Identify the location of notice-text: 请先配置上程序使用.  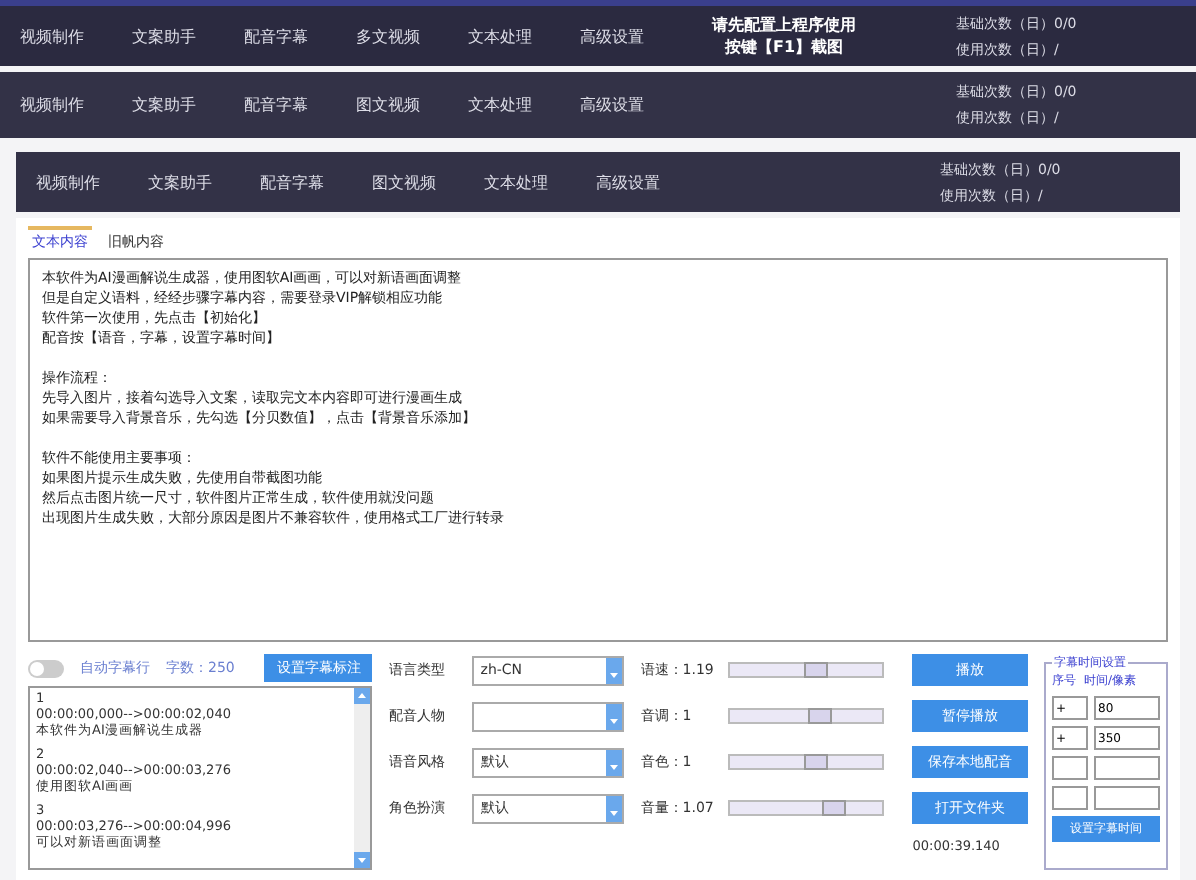
(784, 25).